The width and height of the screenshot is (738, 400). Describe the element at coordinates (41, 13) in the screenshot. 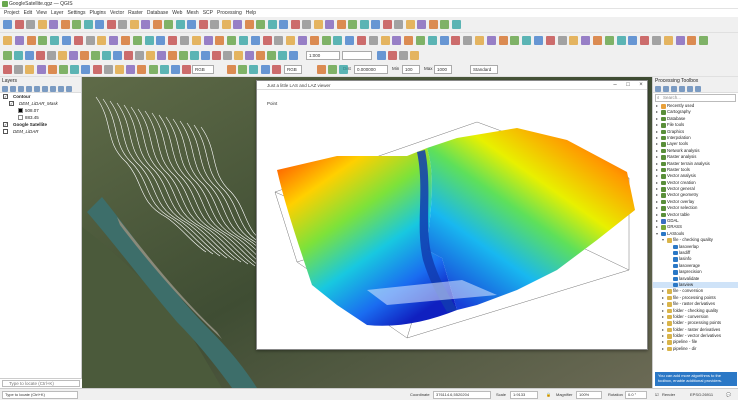

I see `menu-view: View` at that location.